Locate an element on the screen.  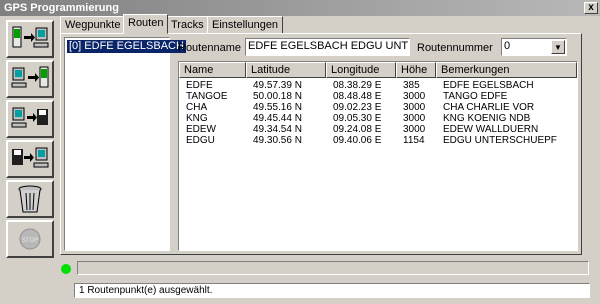
table-header: Name Latitude Longitude Höhe Bemerkungen is located at coordinates (378, 70).